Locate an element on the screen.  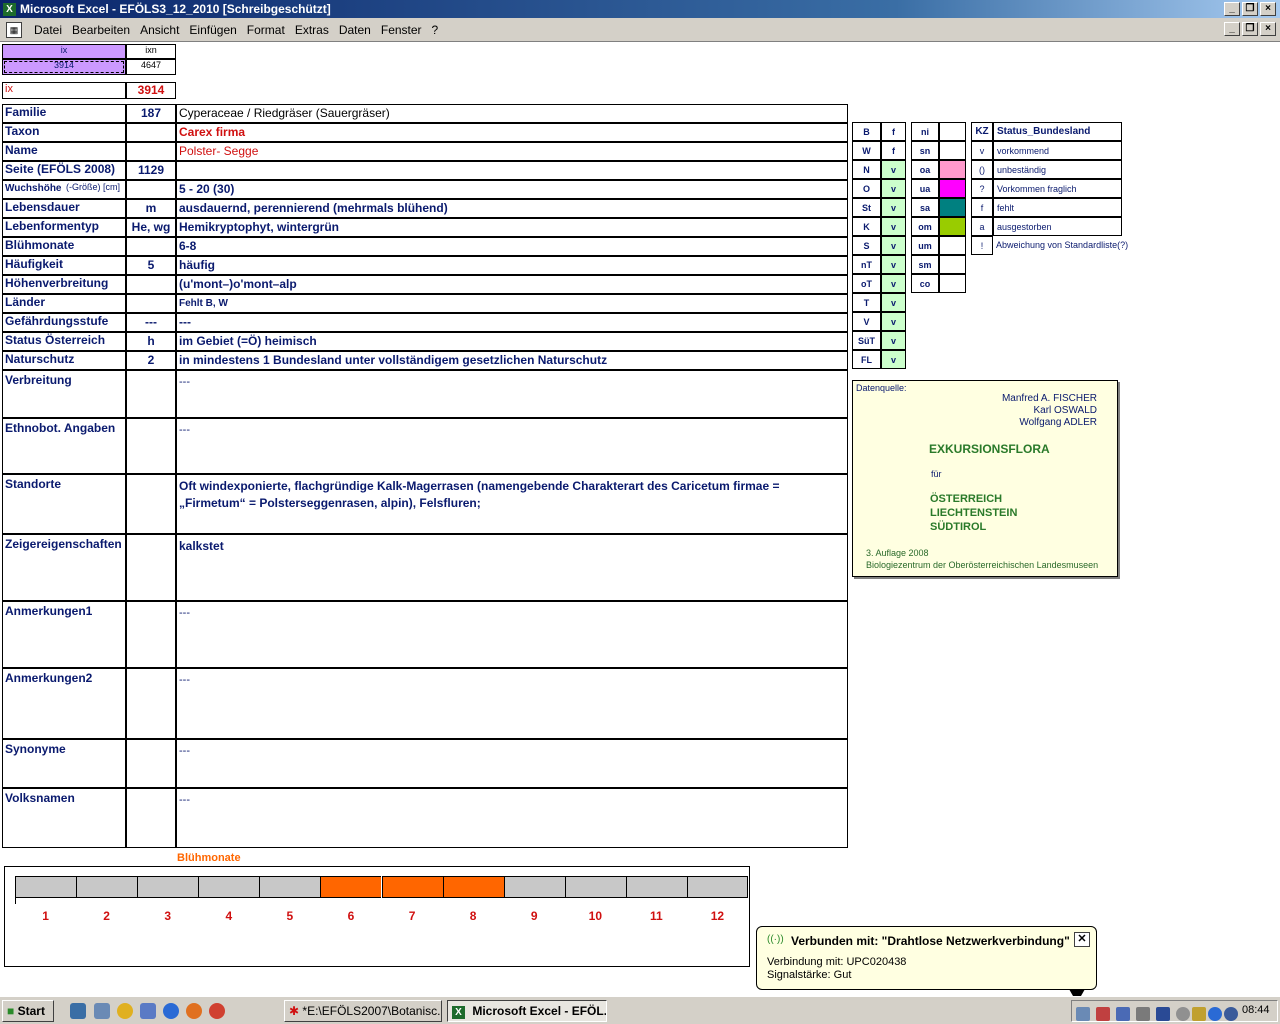
update-tray-icon is located at coordinates (1199, 1014).